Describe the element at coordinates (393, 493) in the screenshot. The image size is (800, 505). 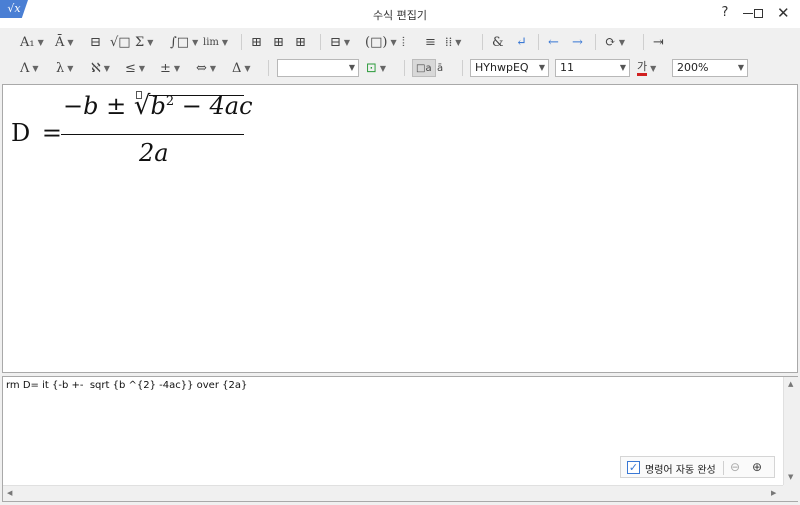
I see `horizontal-scrollbar: ◀ ▶` at that location.